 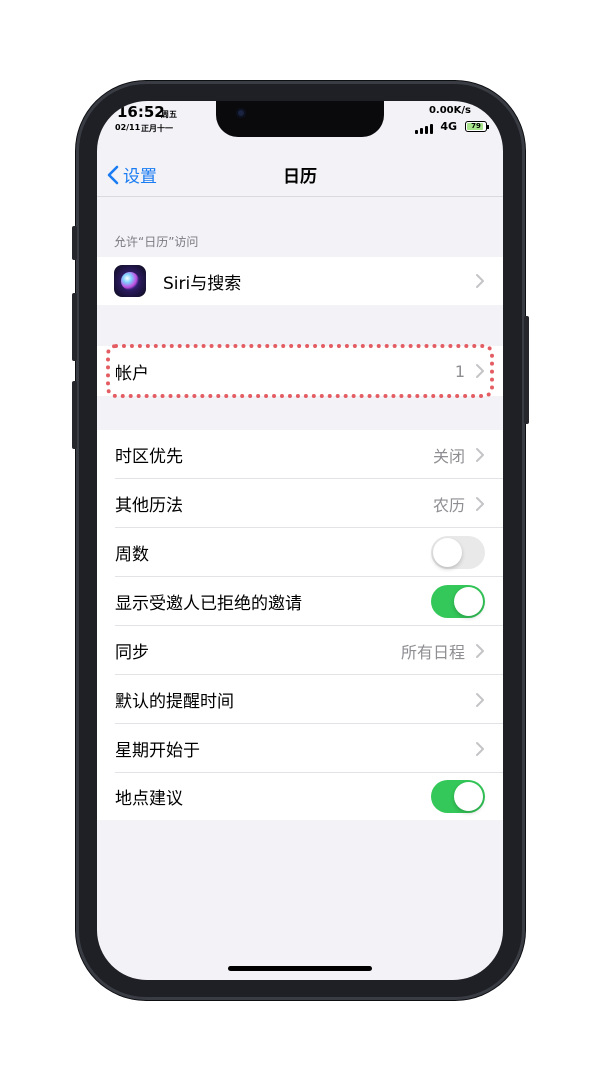 I want to click on status-date: 02/11, so click(x=128, y=127).